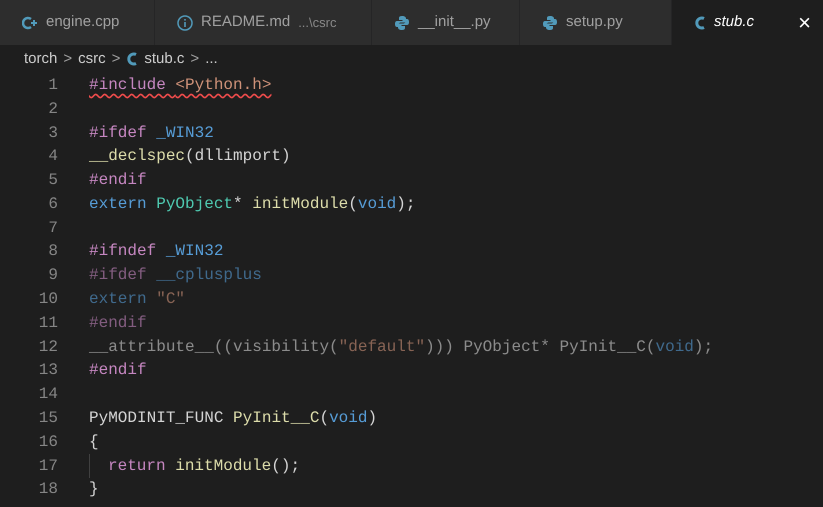  Describe the element at coordinates (245, 22) in the screenshot. I see `tab-label: README.md` at that location.